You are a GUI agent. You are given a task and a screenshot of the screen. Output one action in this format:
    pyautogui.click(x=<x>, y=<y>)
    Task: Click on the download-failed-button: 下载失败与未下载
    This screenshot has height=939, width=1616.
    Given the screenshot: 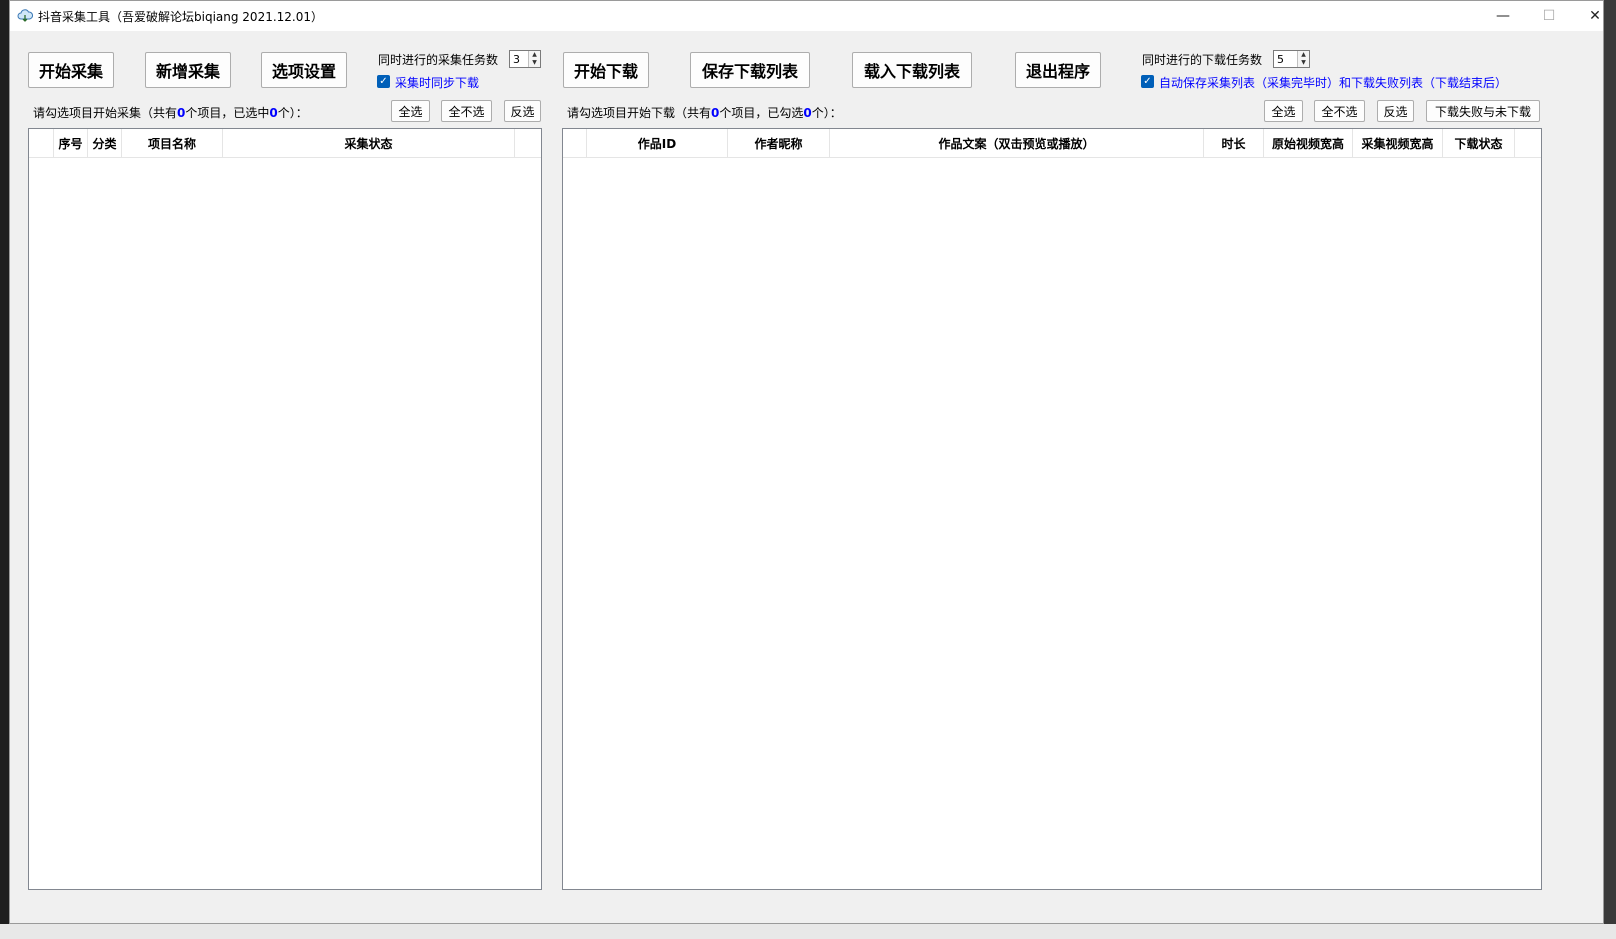 What is the action you would take?
    pyautogui.click(x=1483, y=111)
    